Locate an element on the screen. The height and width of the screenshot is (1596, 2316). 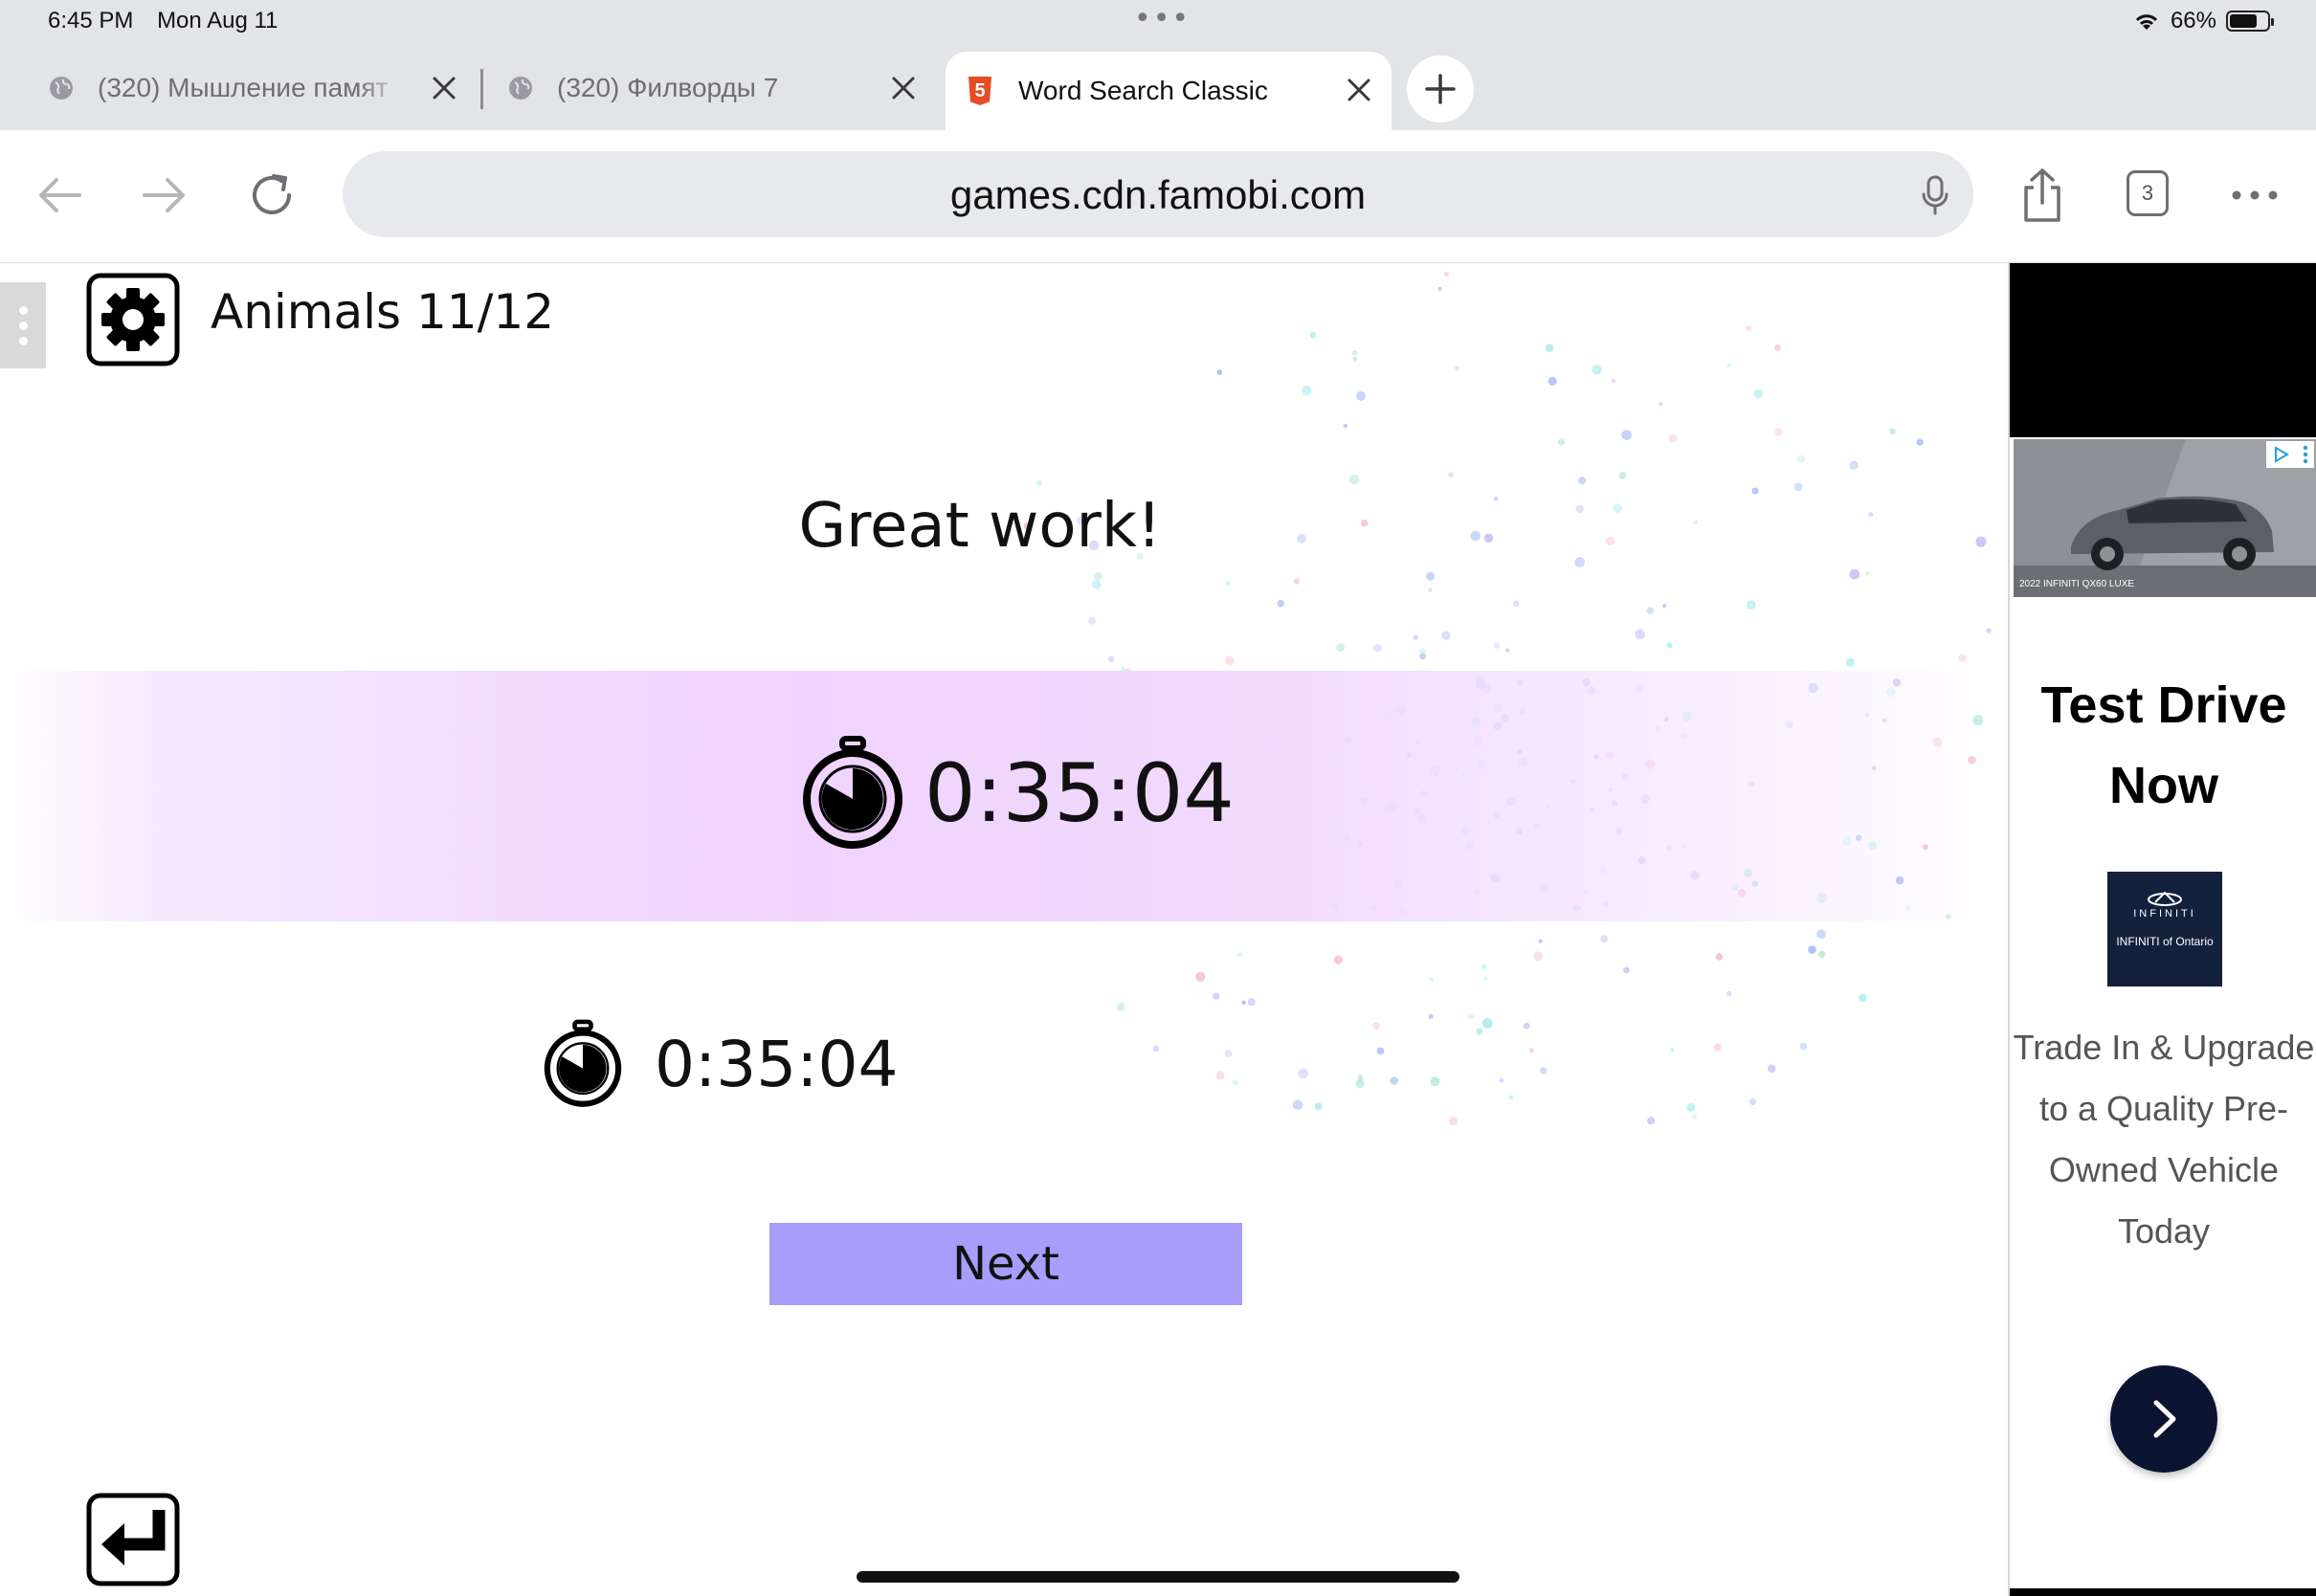
html5-icon: 5 is located at coordinates (980, 91).